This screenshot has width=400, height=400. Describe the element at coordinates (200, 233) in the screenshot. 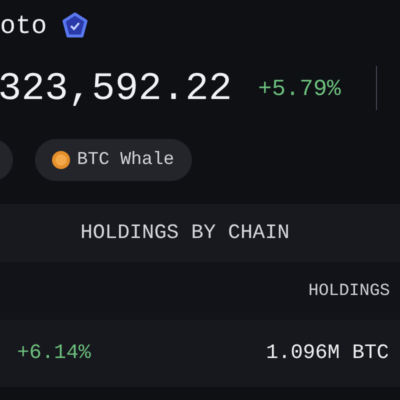

I see `section-title: HOLDINGS BY CHAIN` at that location.